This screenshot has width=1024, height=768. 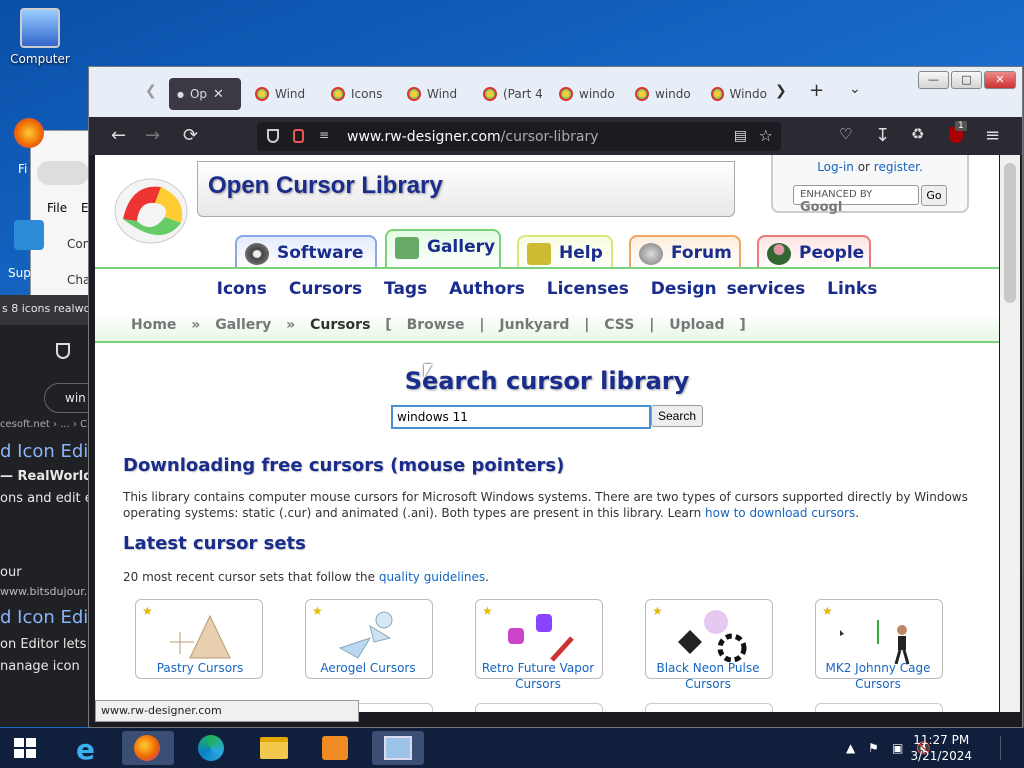 What do you see at coordinates (23, 169) in the screenshot?
I see `label-fi: Fi` at bounding box center [23, 169].